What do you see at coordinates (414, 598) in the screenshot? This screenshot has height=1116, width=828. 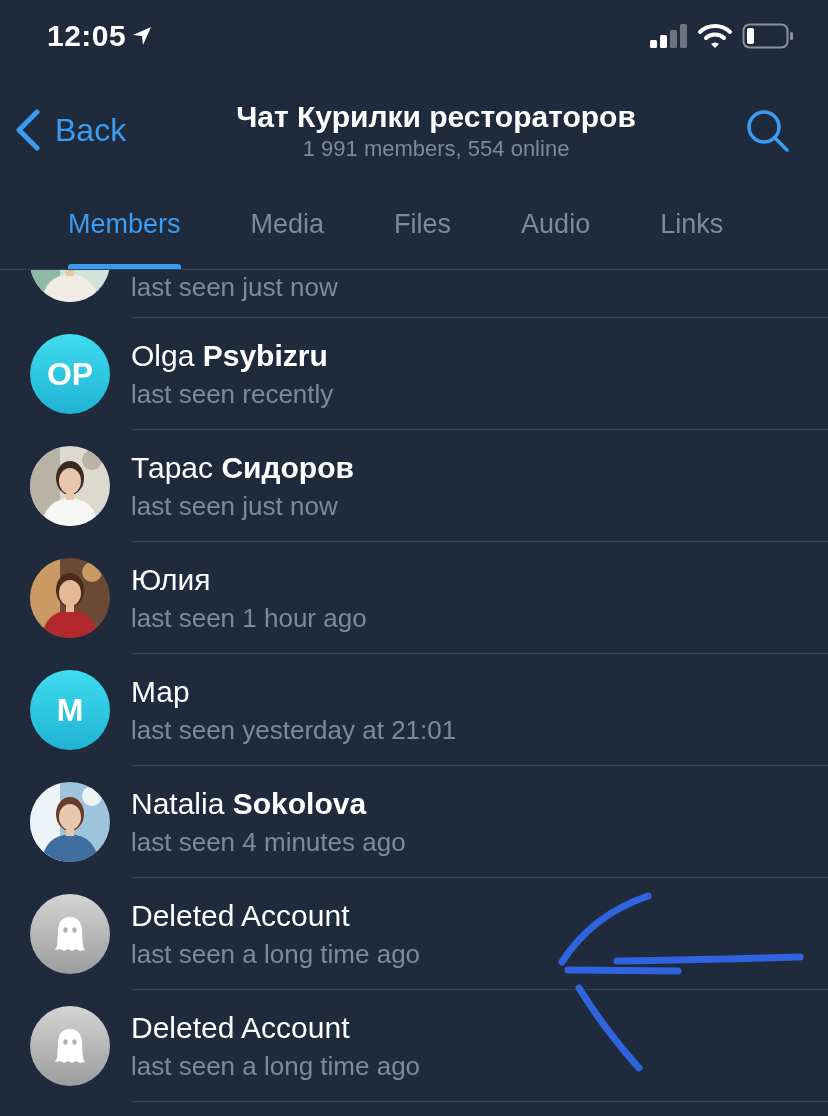 I see `member-row: Юлия last seen 1 hour ago` at bounding box center [414, 598].